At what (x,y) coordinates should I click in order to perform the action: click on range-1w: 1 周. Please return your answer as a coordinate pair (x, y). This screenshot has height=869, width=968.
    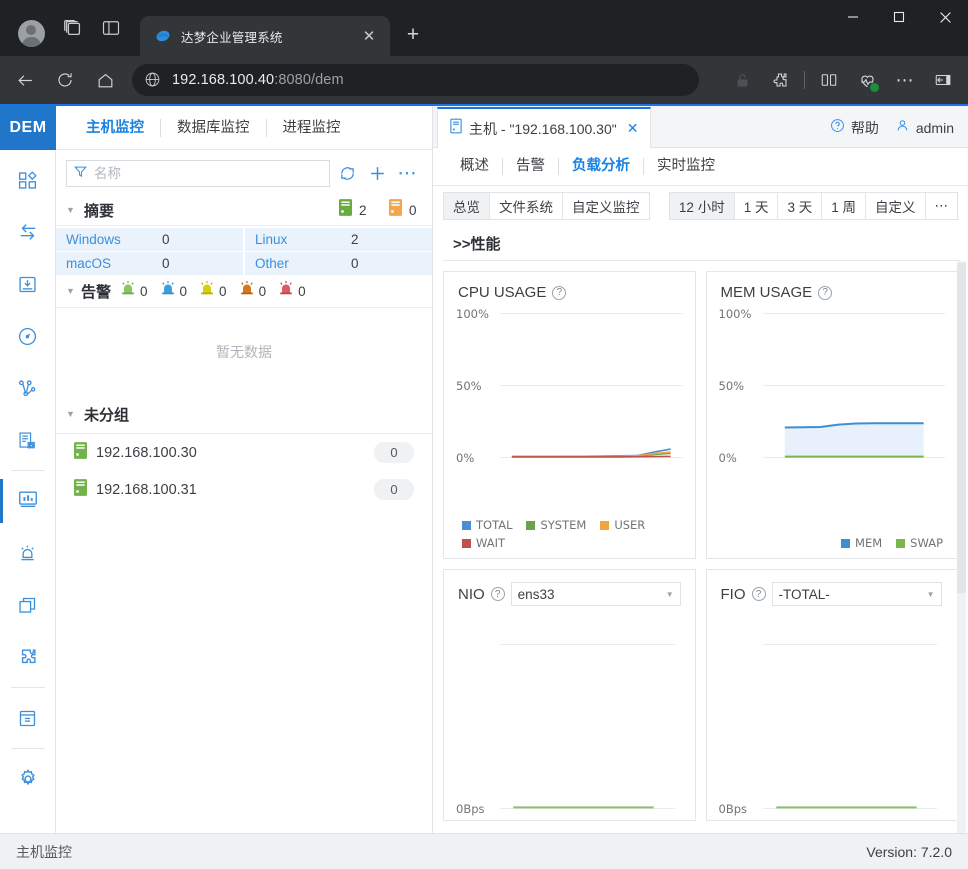
    Looking at the image, I should click on (844, 206).